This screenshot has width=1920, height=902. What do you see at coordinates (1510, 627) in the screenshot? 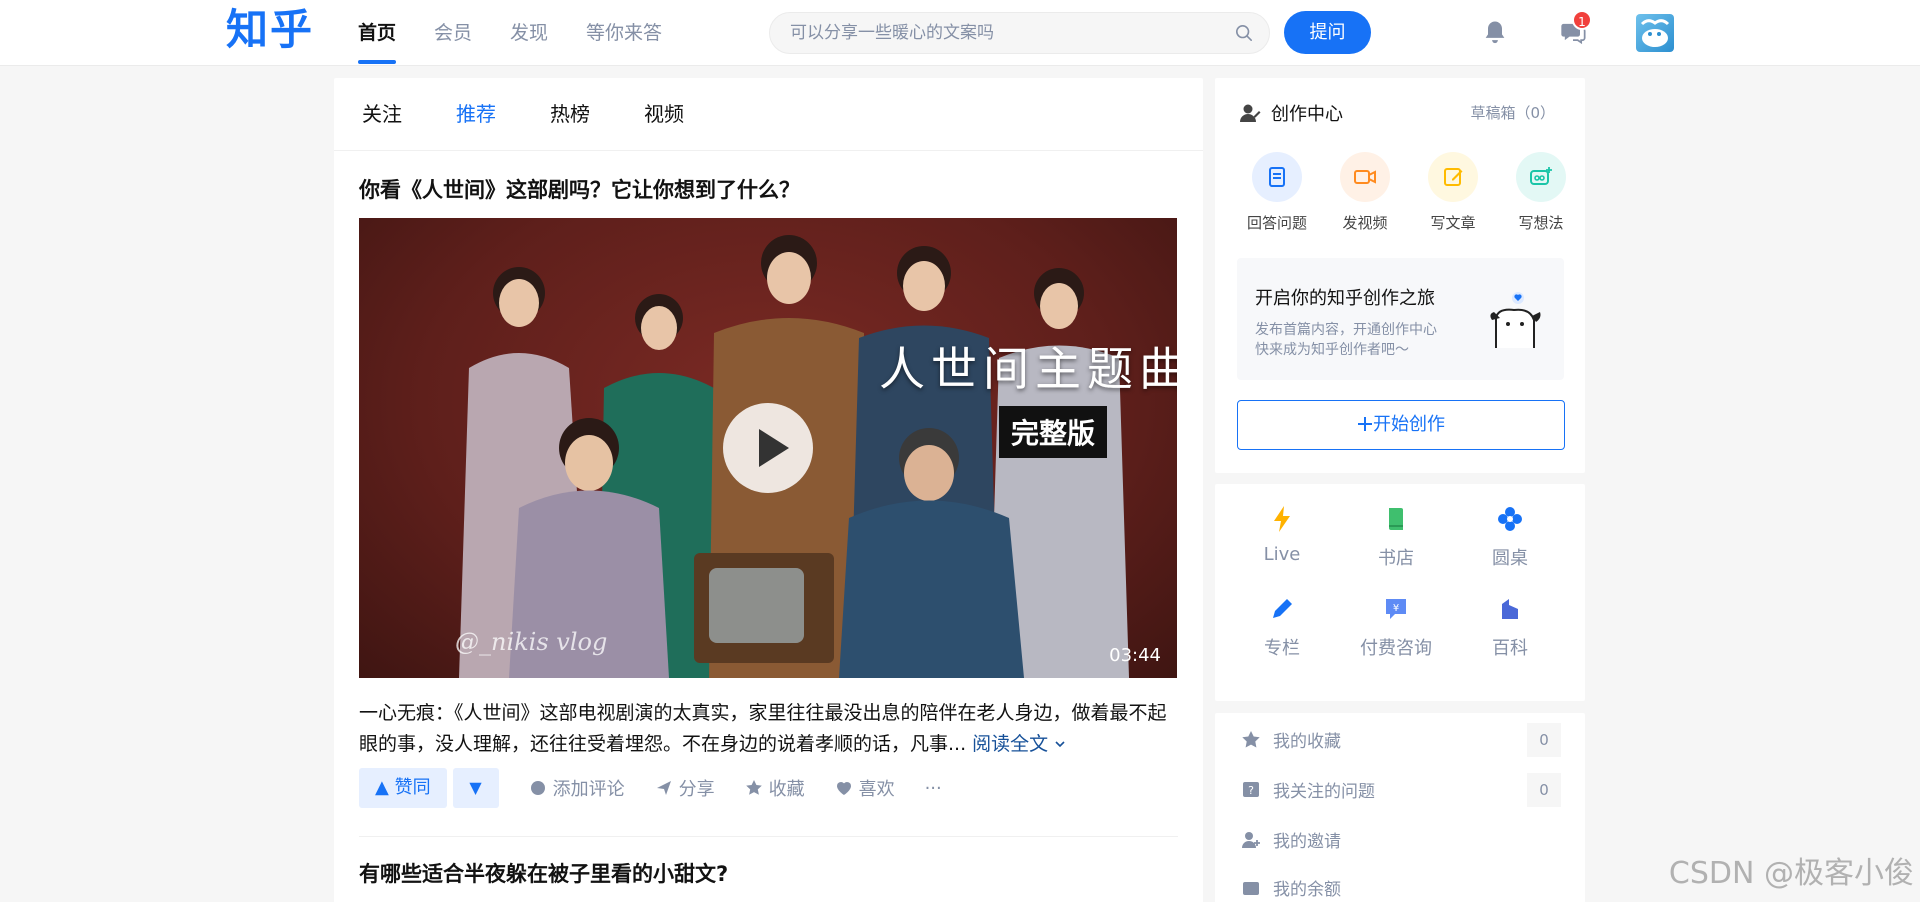
I see `service-encyclopedia: 百科` at bounding box center [1510, 627].